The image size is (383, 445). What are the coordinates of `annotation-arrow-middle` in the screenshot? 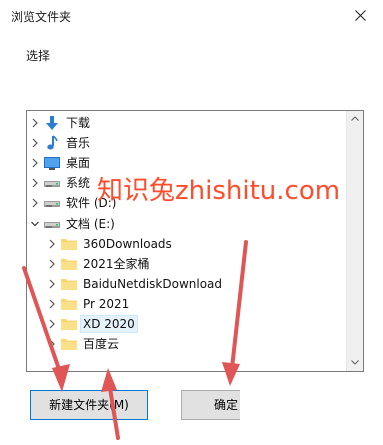 It's located at (110, 404).